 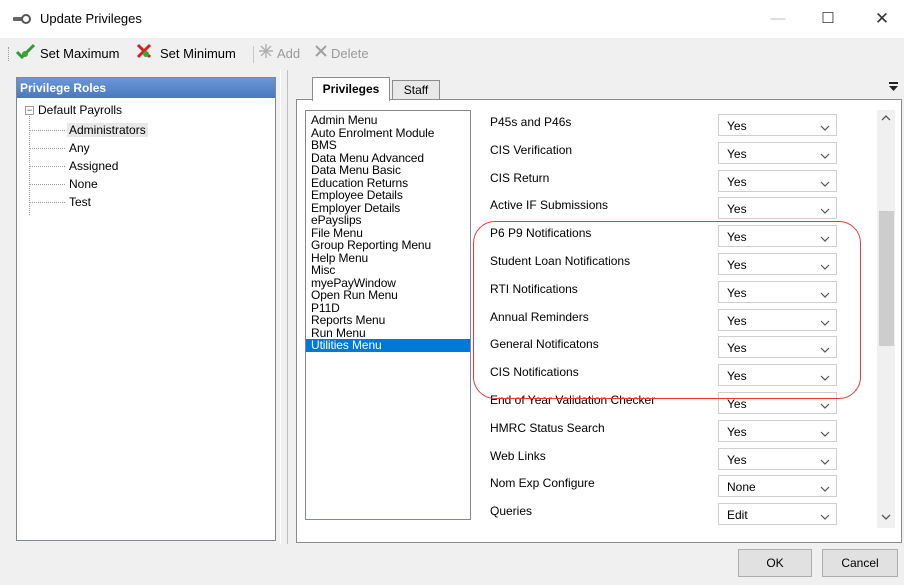 I want to click on privilege-row: Web Links Yes, so click(x=675, y=456).